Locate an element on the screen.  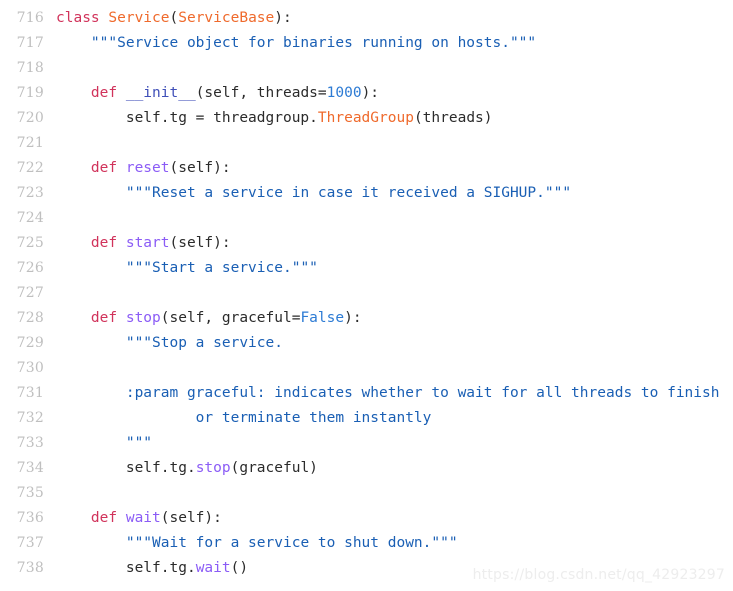
line-number: 724 is located at coordinates (30, 218).